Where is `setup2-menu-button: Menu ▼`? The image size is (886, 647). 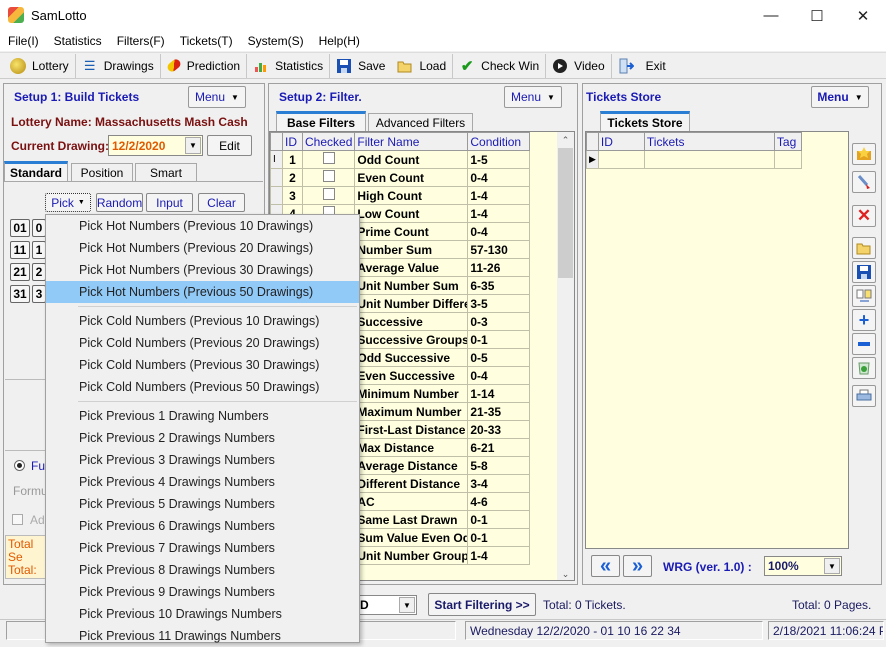
setup2-menu-button: Menu ▼ is located at coordinates (533, 97).